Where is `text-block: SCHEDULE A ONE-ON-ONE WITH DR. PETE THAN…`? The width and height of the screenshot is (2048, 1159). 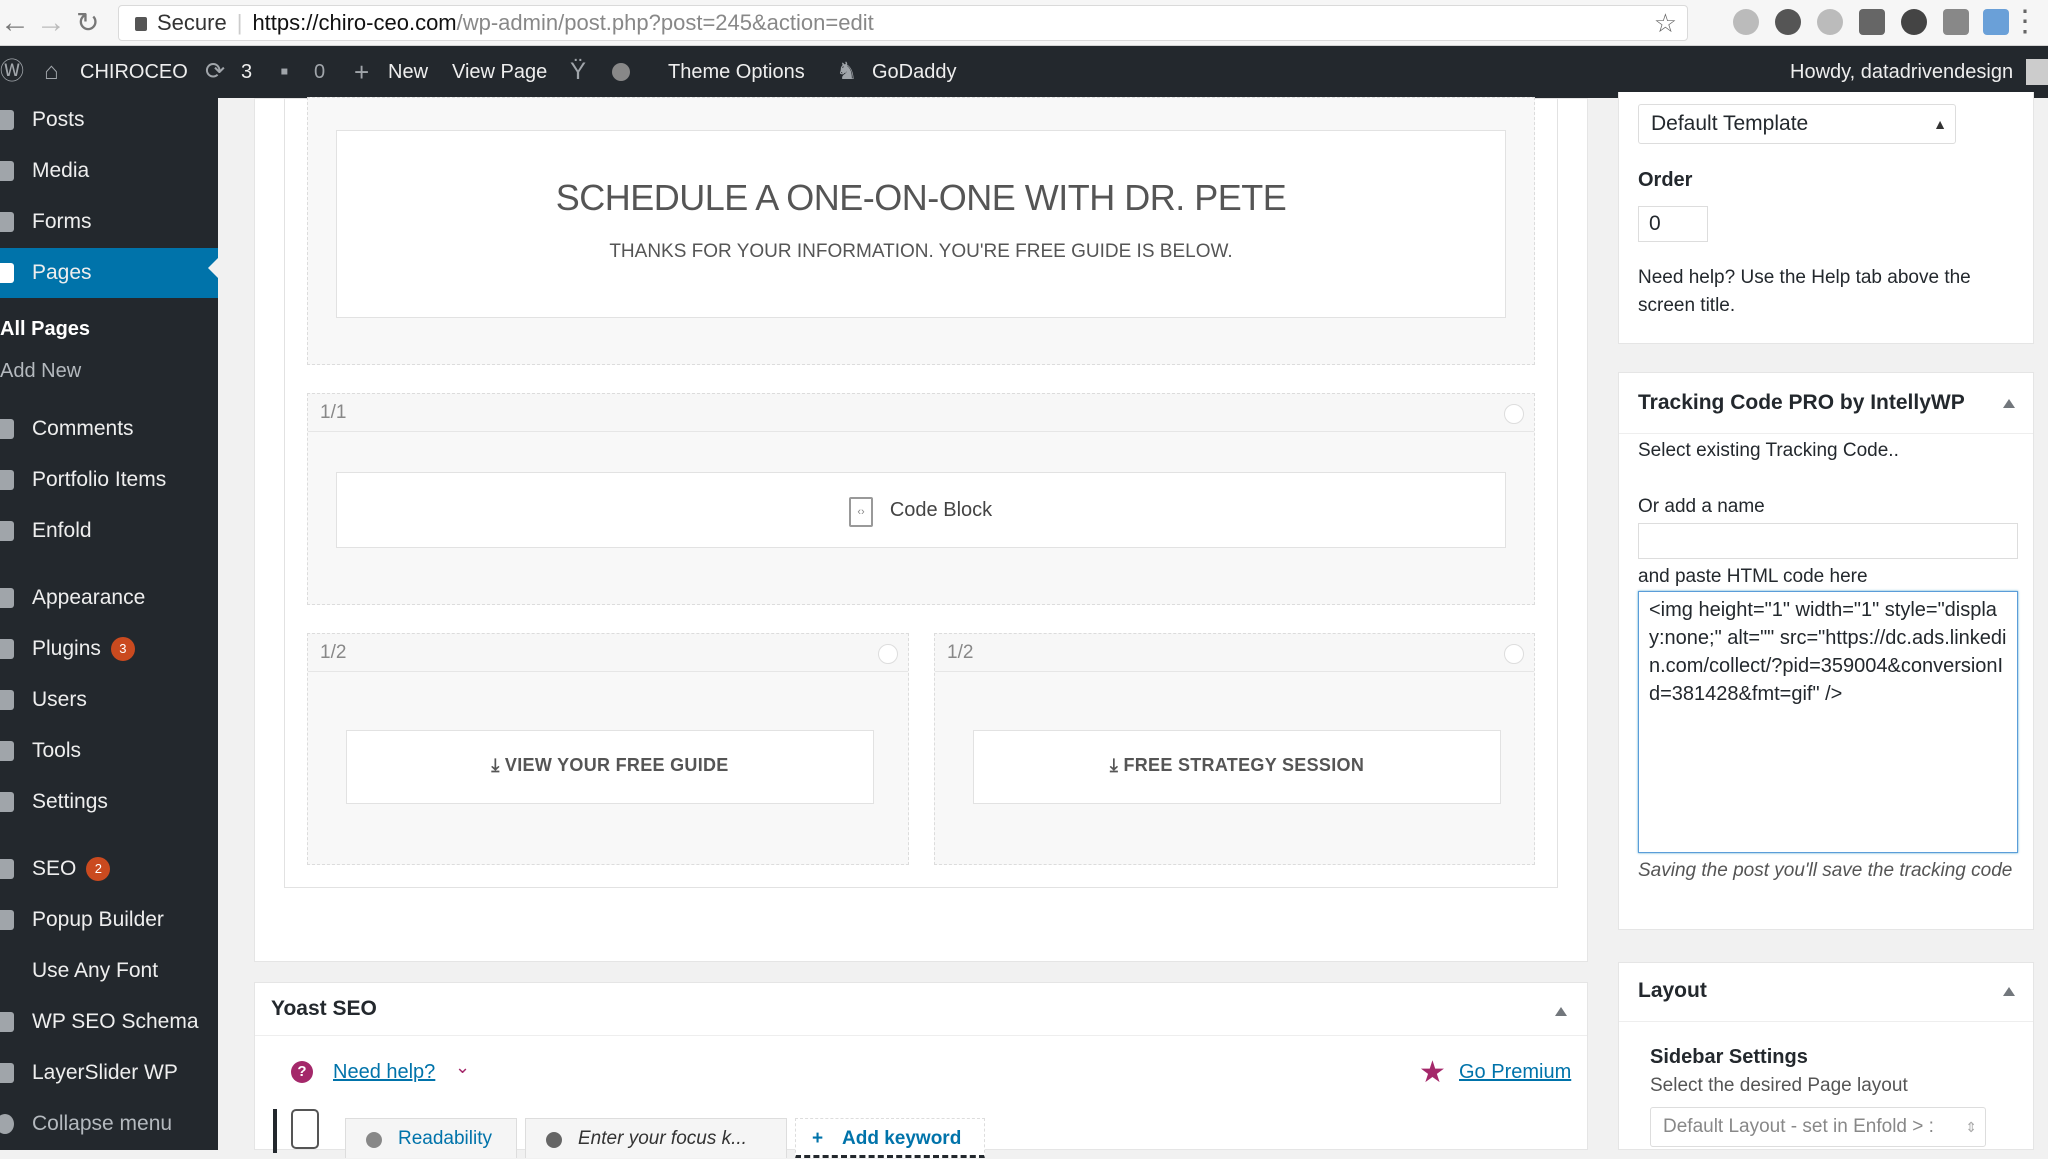
text-block: SCHEDULE A ONE-ON-ONE WITH DR. PETE THAN… is located at coordinates (921, 224).